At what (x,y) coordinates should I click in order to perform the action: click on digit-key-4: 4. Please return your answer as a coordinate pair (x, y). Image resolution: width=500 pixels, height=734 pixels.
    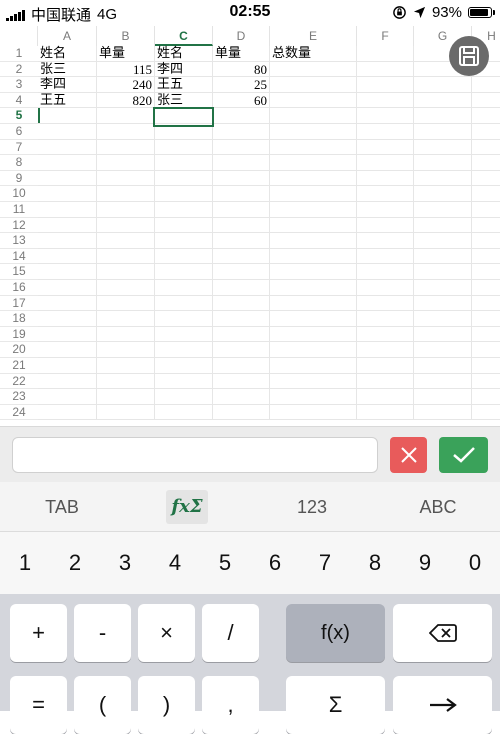
    Looking at the image, I should click on (175, 563).